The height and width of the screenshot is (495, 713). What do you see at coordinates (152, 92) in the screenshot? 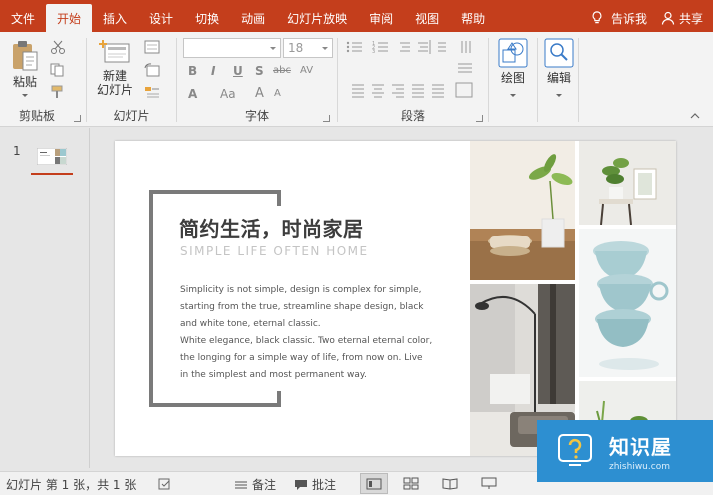
I see `section-icon` at bounding box center [152, 92].